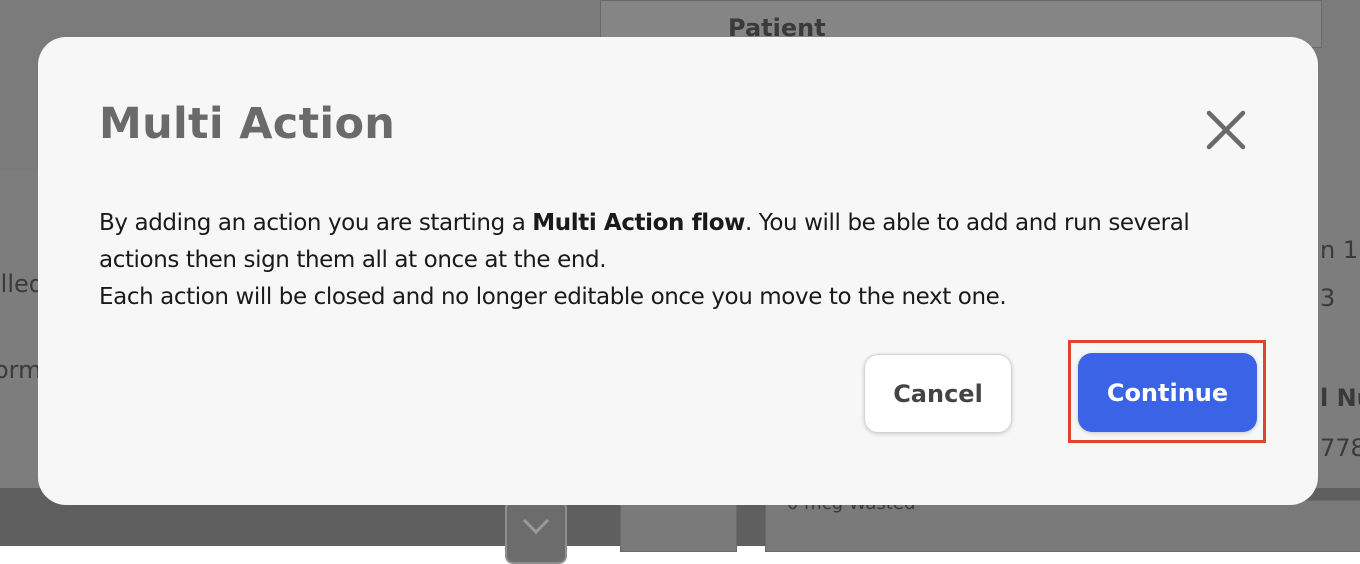 Image resolution: width=1360 pixels, height=564 pixels. What do you see at coordinates (638, 223) in the screenshot?
I see `message-bold-term: Multi Action flow` at bounding box center [638, 223].